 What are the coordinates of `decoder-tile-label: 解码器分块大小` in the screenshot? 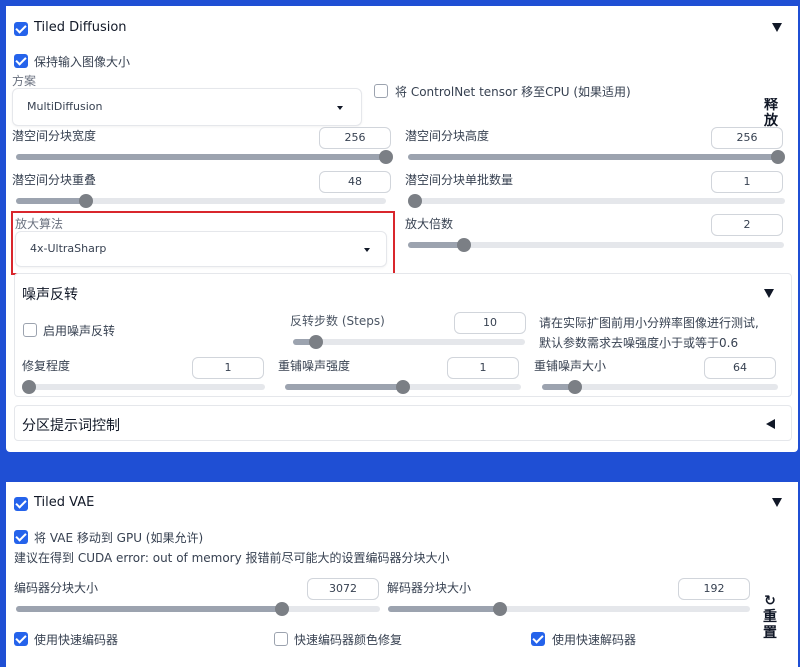 It's located at (429, 588).